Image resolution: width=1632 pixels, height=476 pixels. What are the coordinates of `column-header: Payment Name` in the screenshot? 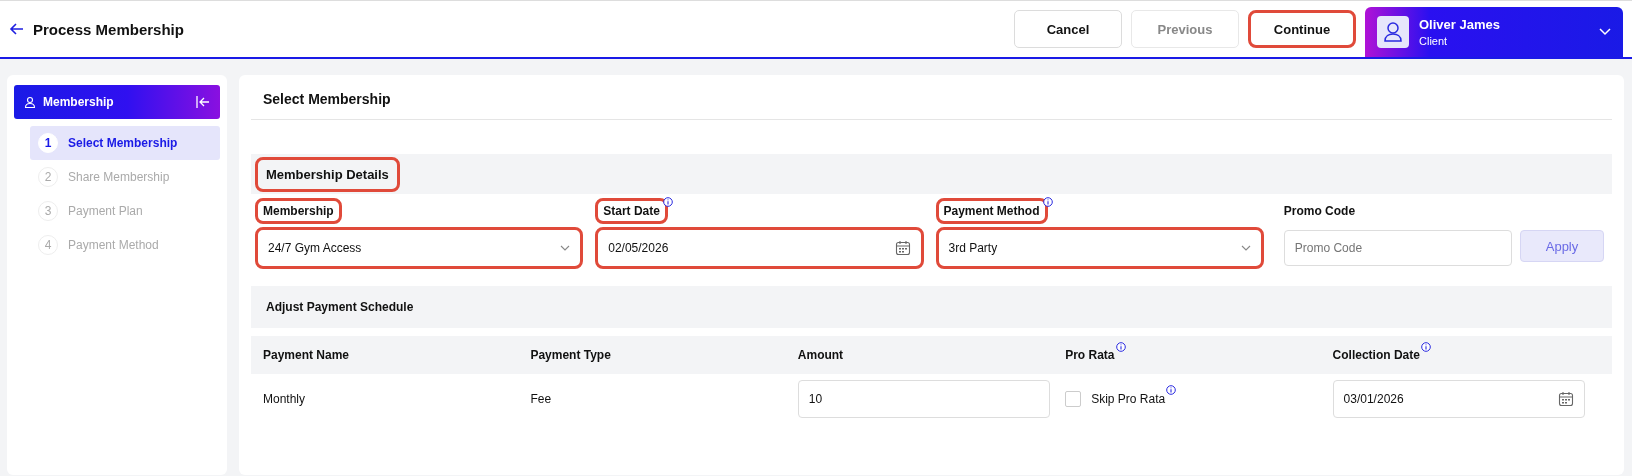 It's located at (306, 355).